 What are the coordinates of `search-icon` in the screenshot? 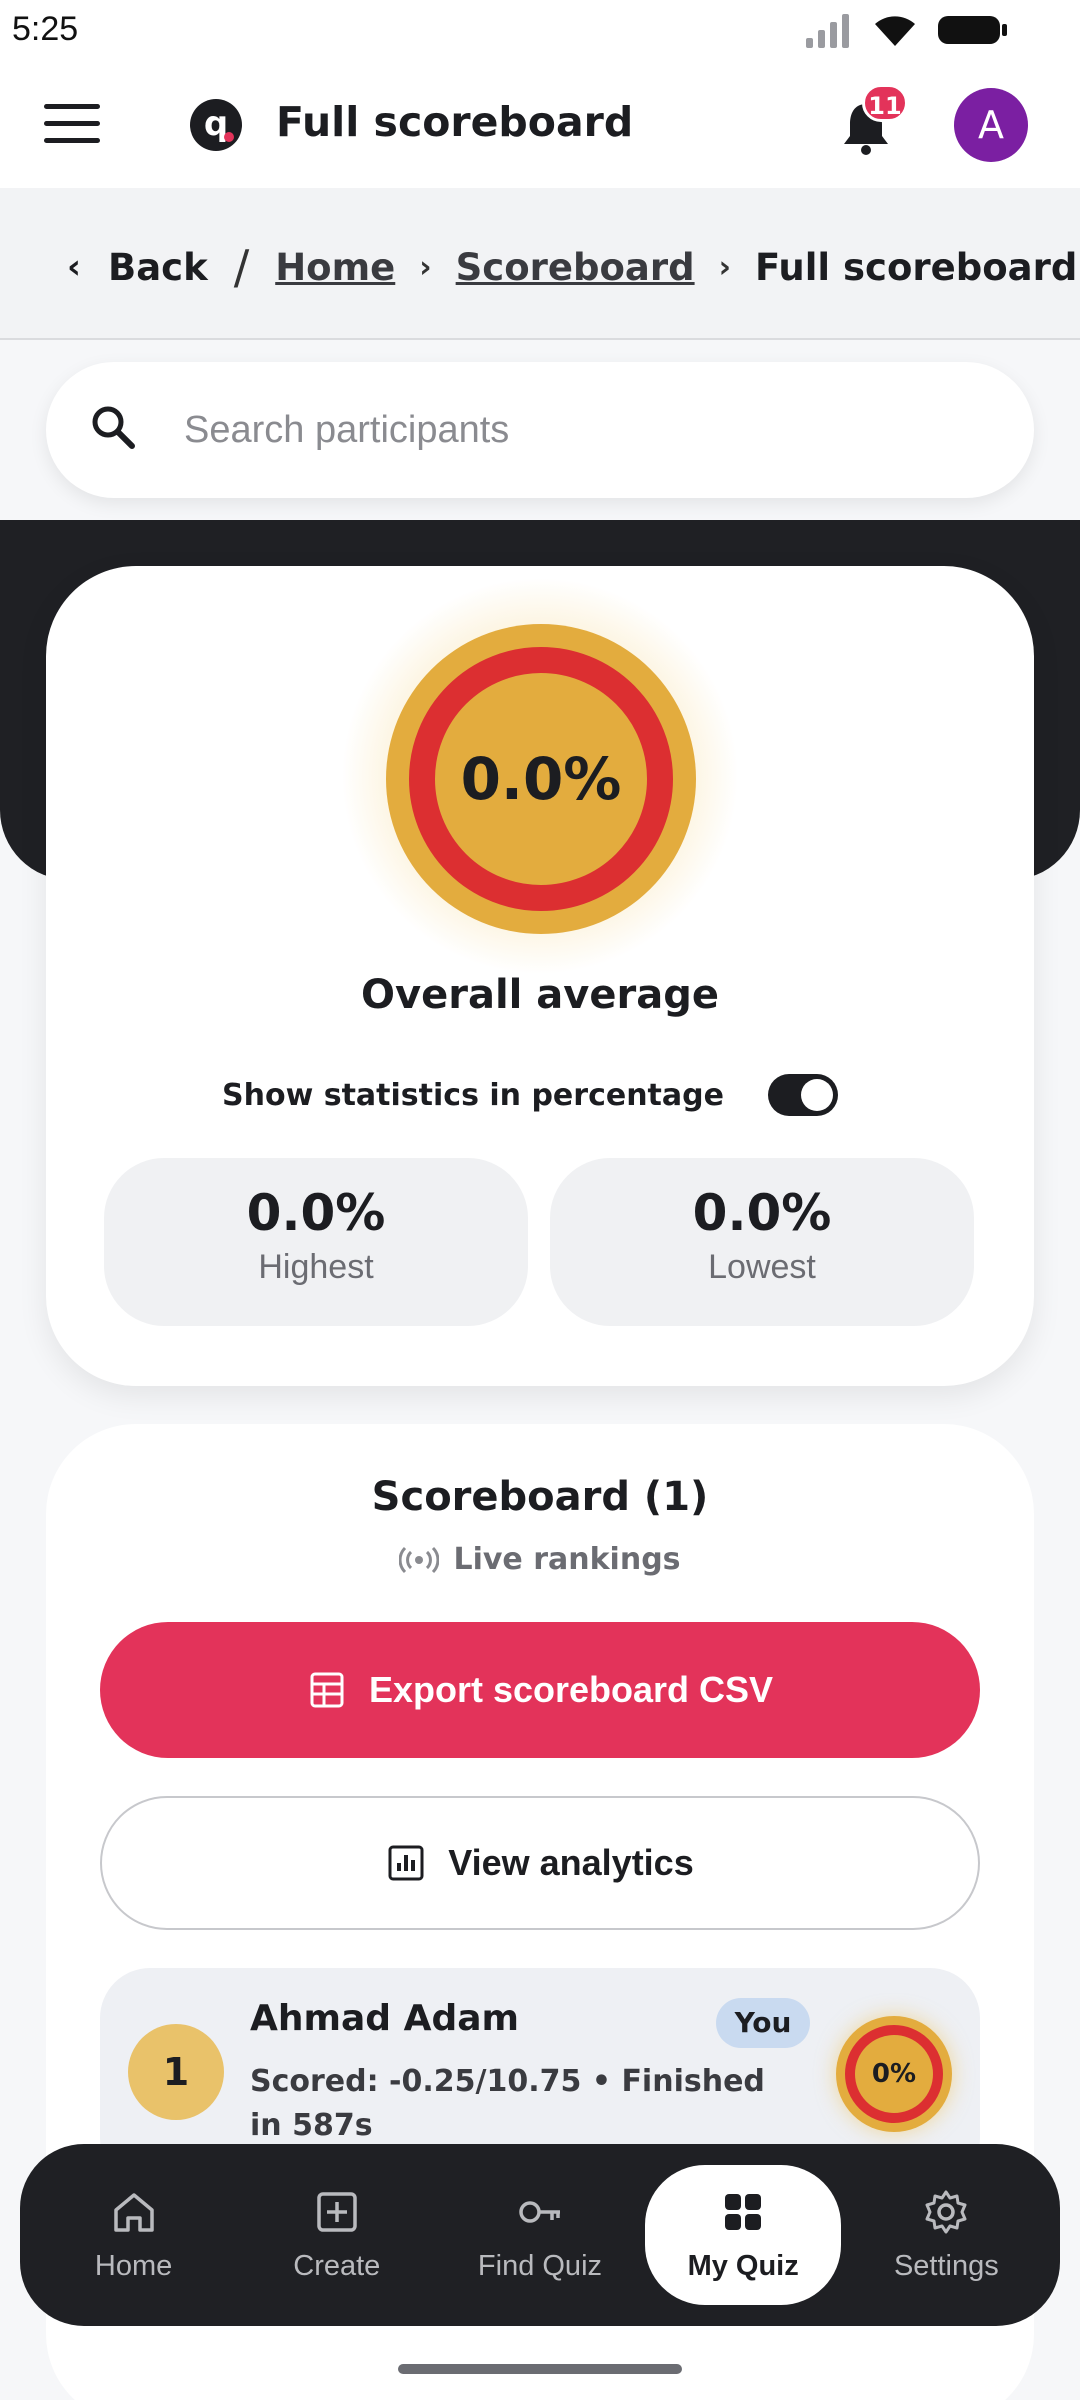 It's located at (113, 427).